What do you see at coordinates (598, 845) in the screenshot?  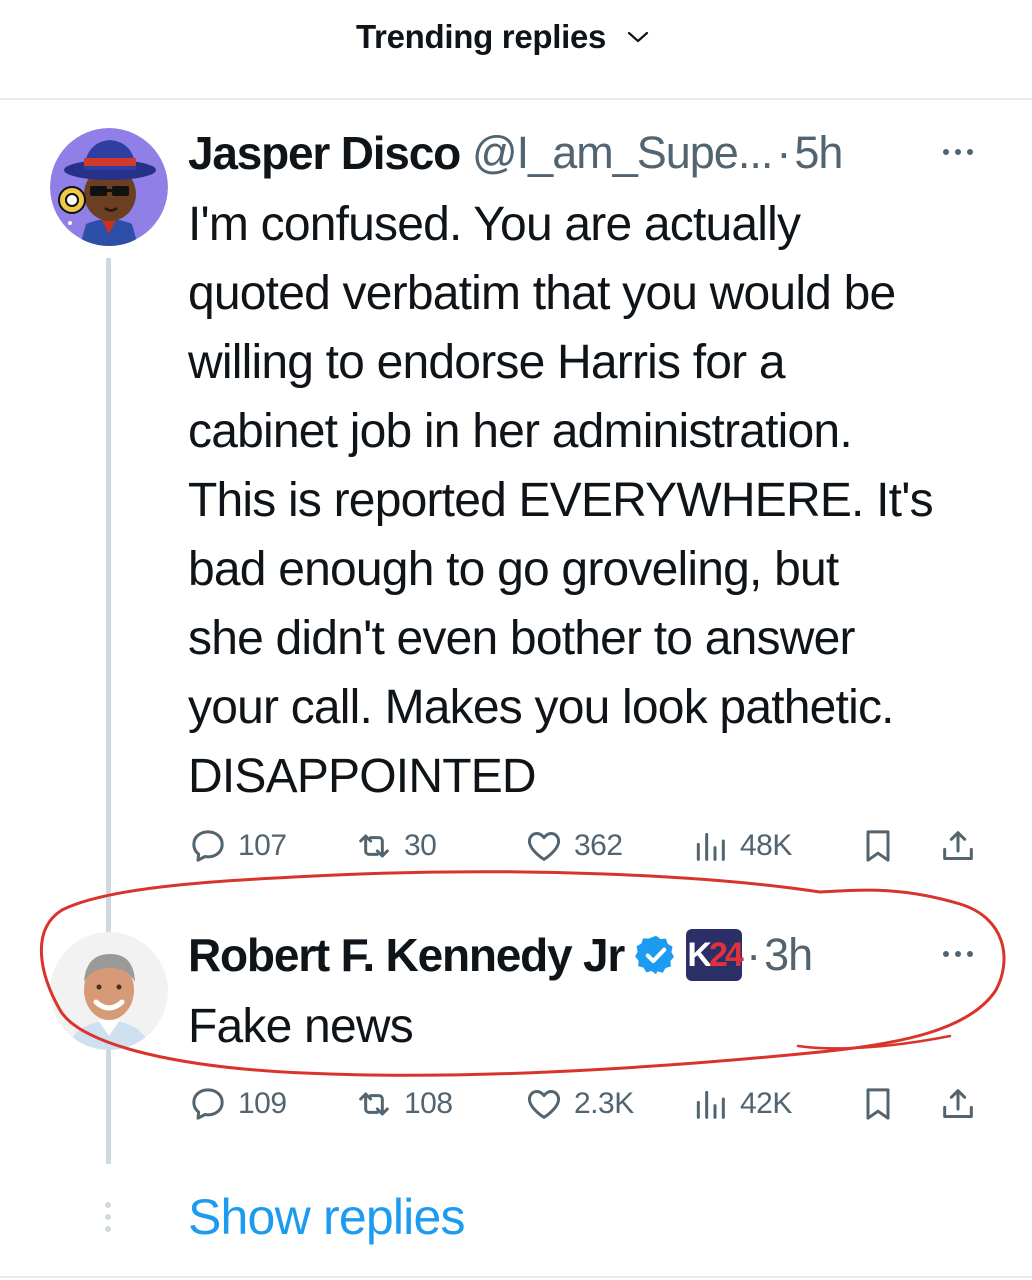 I see `like-count: 362` at bounding box center [598, 845].